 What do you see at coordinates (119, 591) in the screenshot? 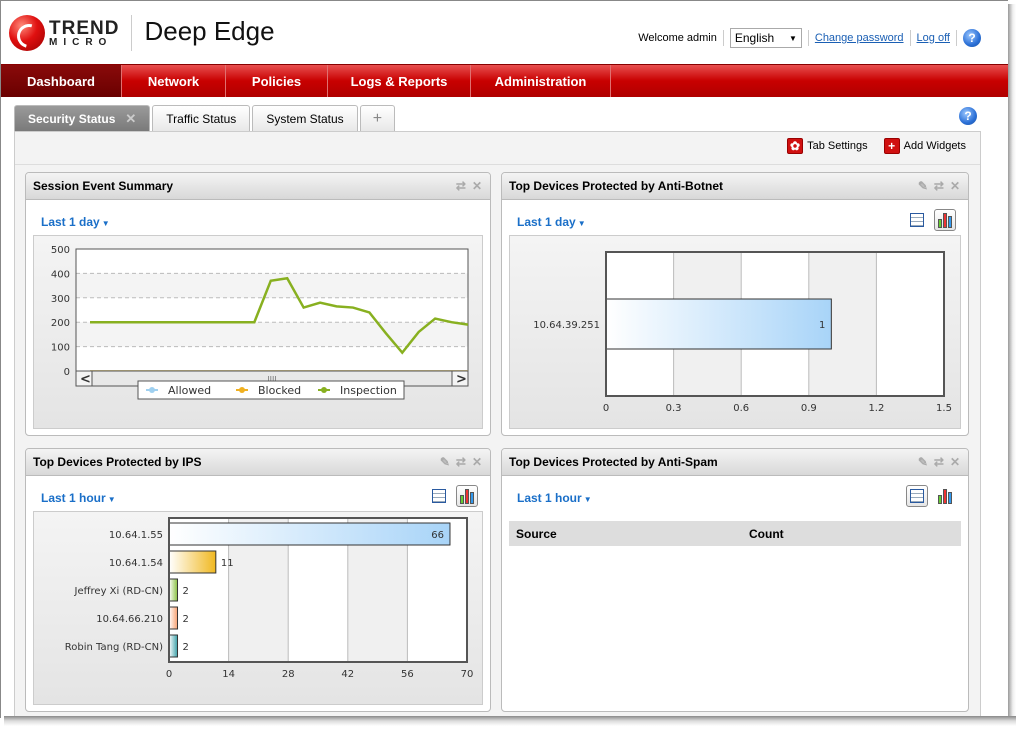
I see `category-label: Jeffrey Xi (RD-CN)` at bounding box center [119, 591].